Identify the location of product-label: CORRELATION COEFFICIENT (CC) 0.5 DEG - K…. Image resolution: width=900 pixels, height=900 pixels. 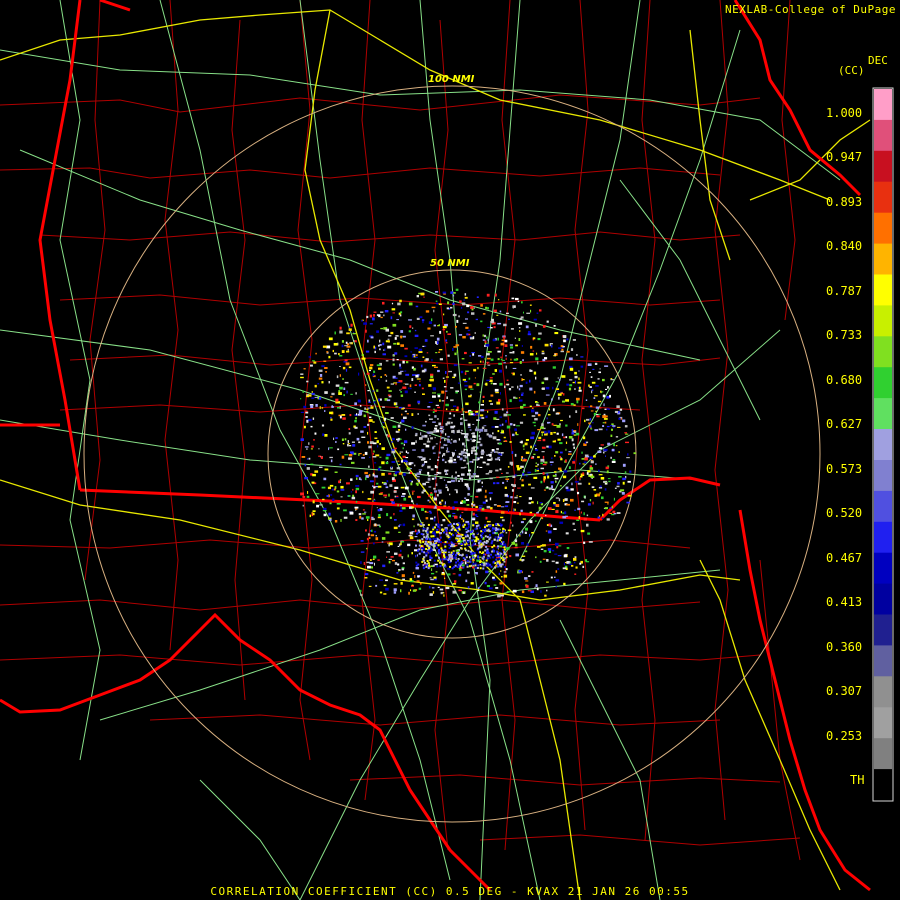
(450, 891).